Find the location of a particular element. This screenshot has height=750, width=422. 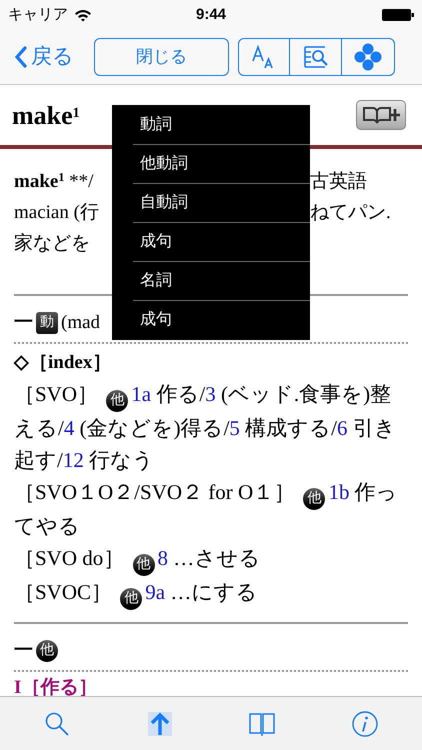

etymology-text: 家などを is located at coordinates (52, 244).